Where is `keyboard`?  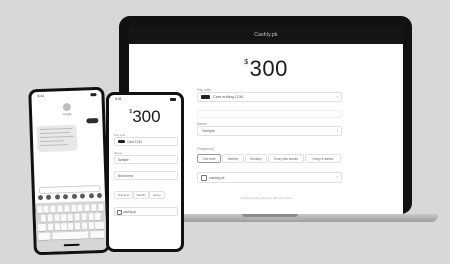 keyboard is located at coordinates (71, 226).